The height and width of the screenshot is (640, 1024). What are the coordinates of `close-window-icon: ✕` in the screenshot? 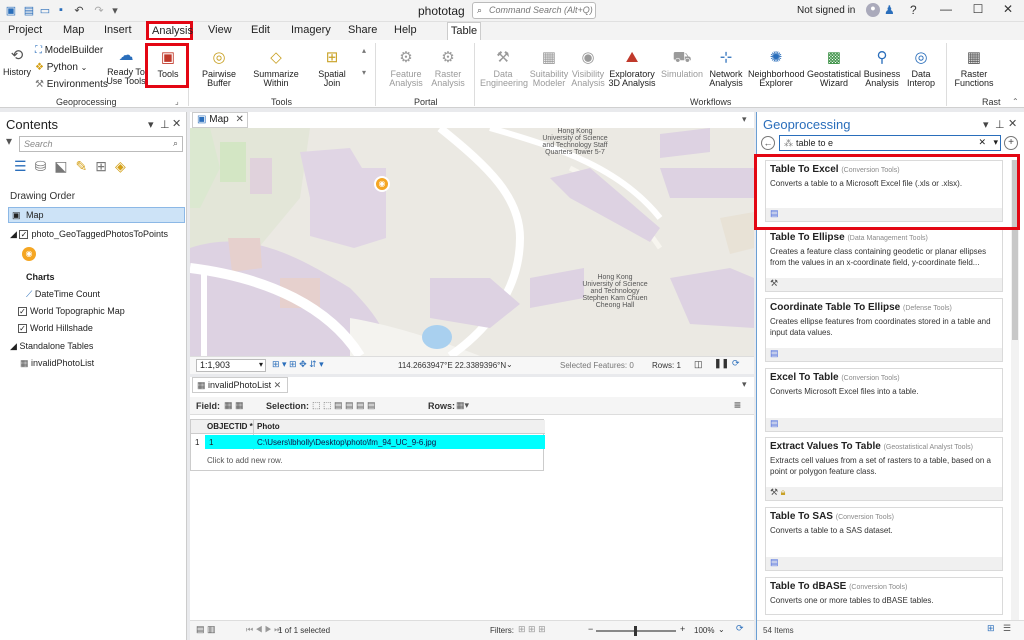 It's located at (1008, 11).